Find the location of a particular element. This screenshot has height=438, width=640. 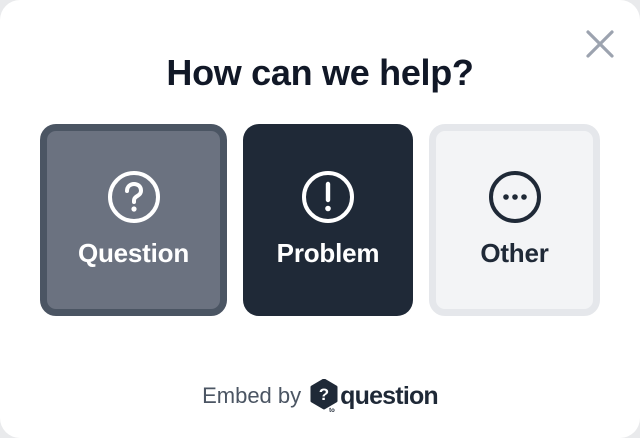

question-option: Question is located at coordinates (133, 220).